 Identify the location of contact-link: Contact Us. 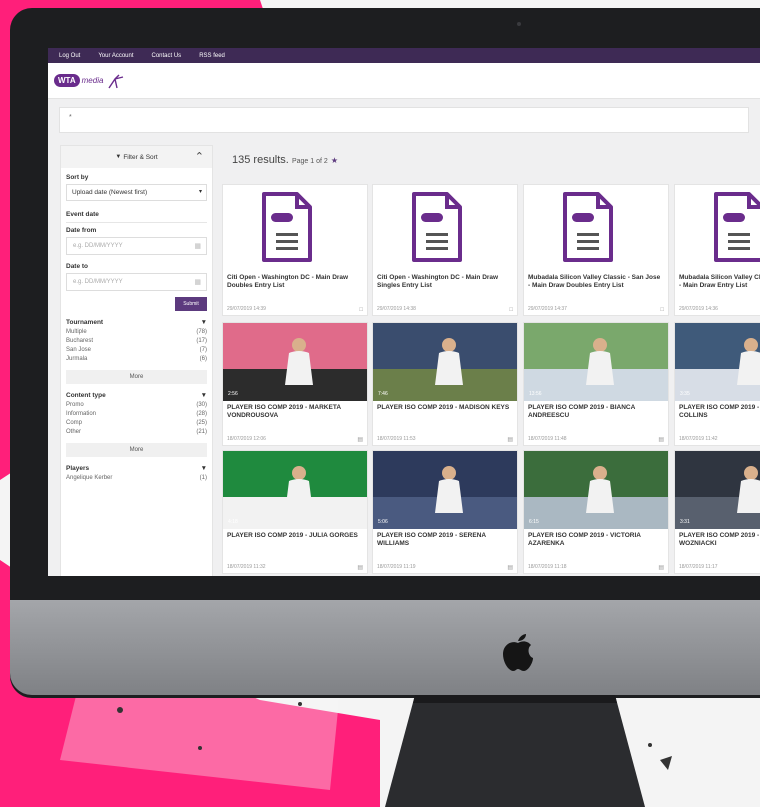
(167, 56).